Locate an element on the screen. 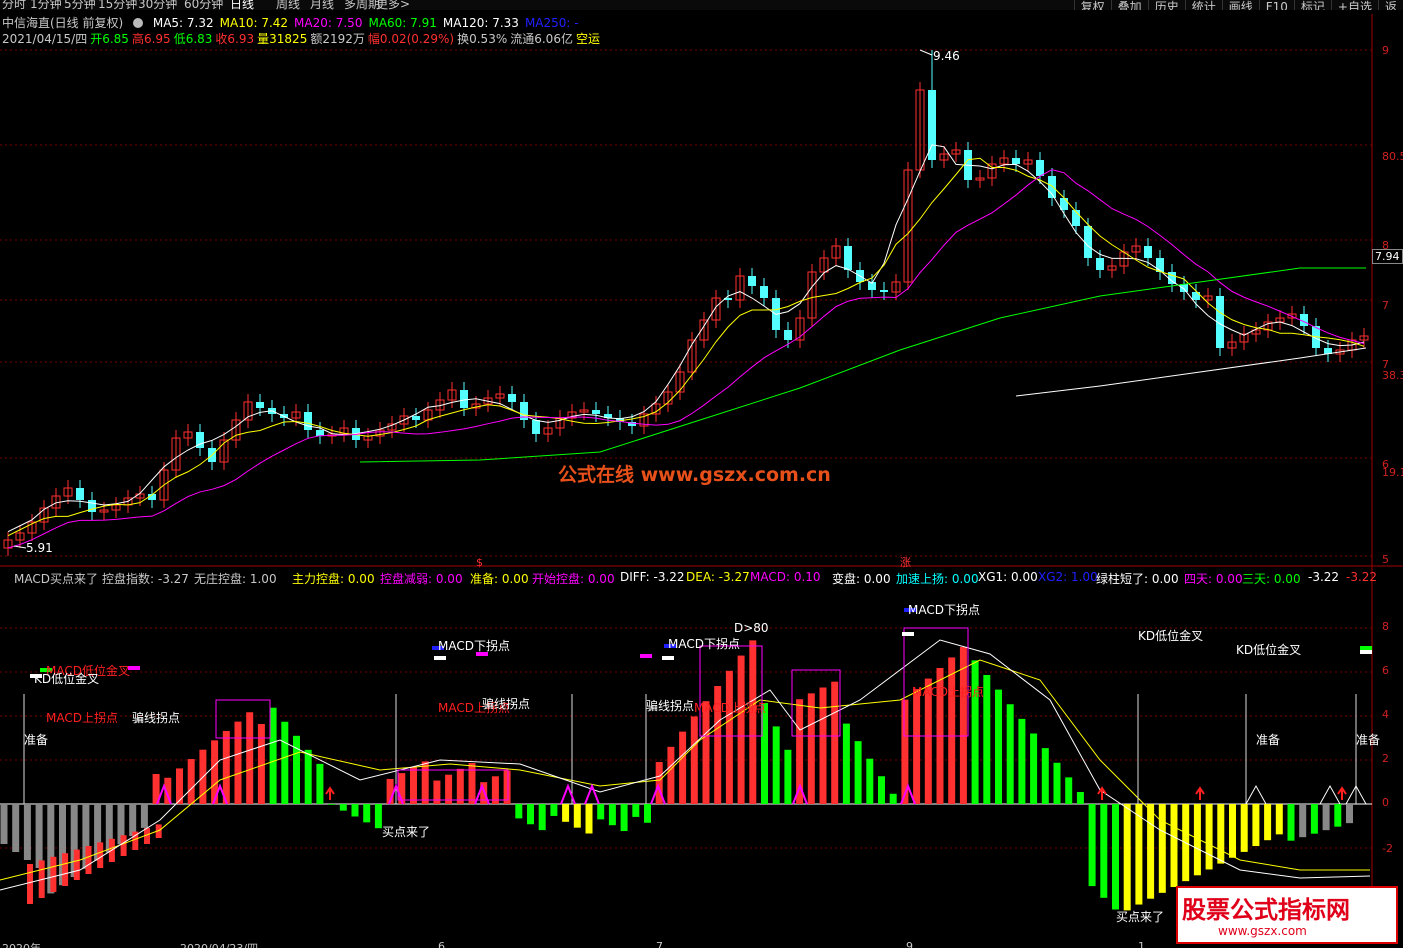 The image size is (1403, 948). annotation-5: MACD下拐点 is located at coordinates (474, 646).